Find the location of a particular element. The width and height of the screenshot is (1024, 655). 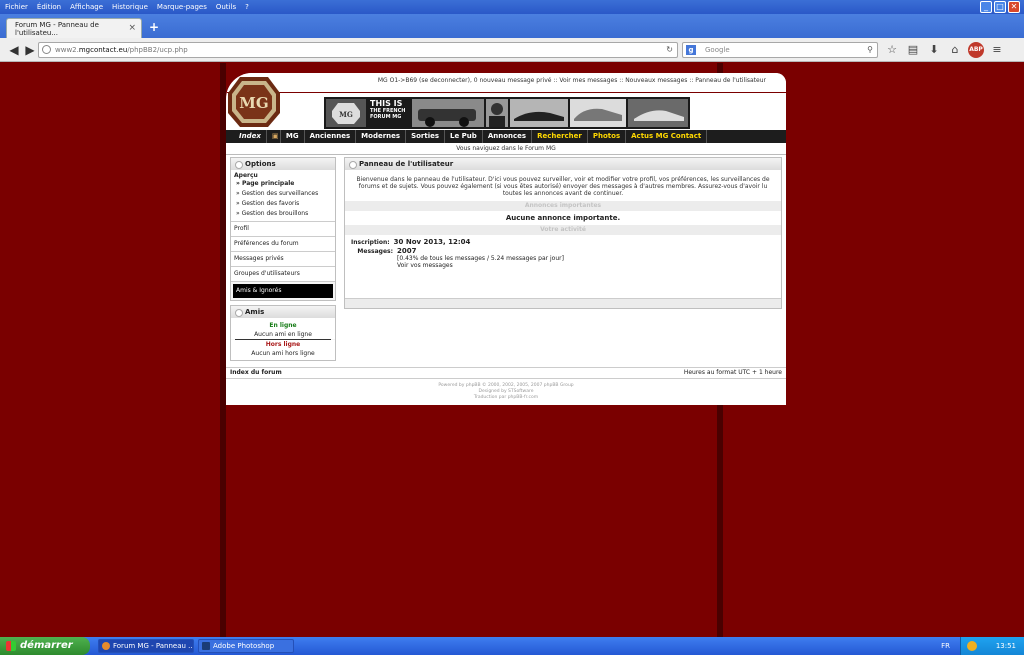

sidebar-item-groupes: Groupes d'utilisateurs is located at coordinates (283, 274).